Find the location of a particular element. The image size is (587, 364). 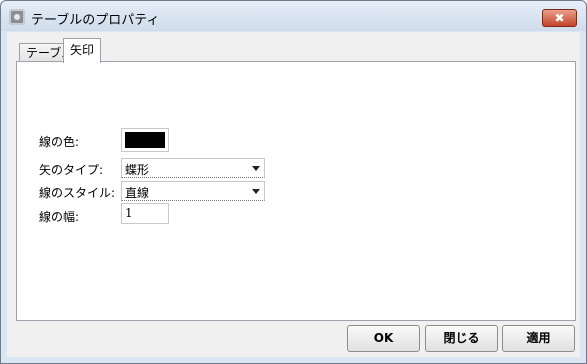

arrow-type-select: 蝶形 is located at coordinates (193, 168).